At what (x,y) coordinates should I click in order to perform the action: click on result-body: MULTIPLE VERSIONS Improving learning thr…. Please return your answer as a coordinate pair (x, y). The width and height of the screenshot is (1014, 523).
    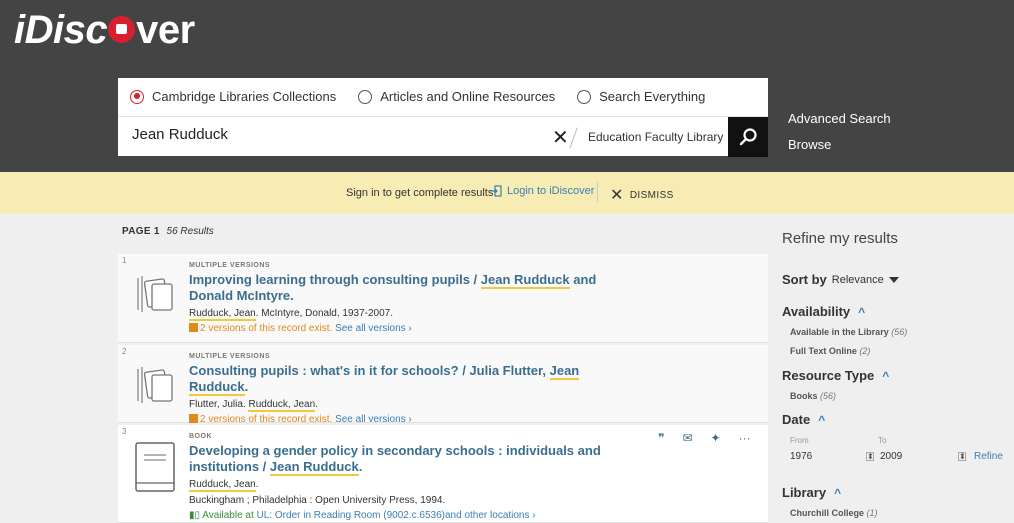
    Looking at the image, I should click on (409, 298).